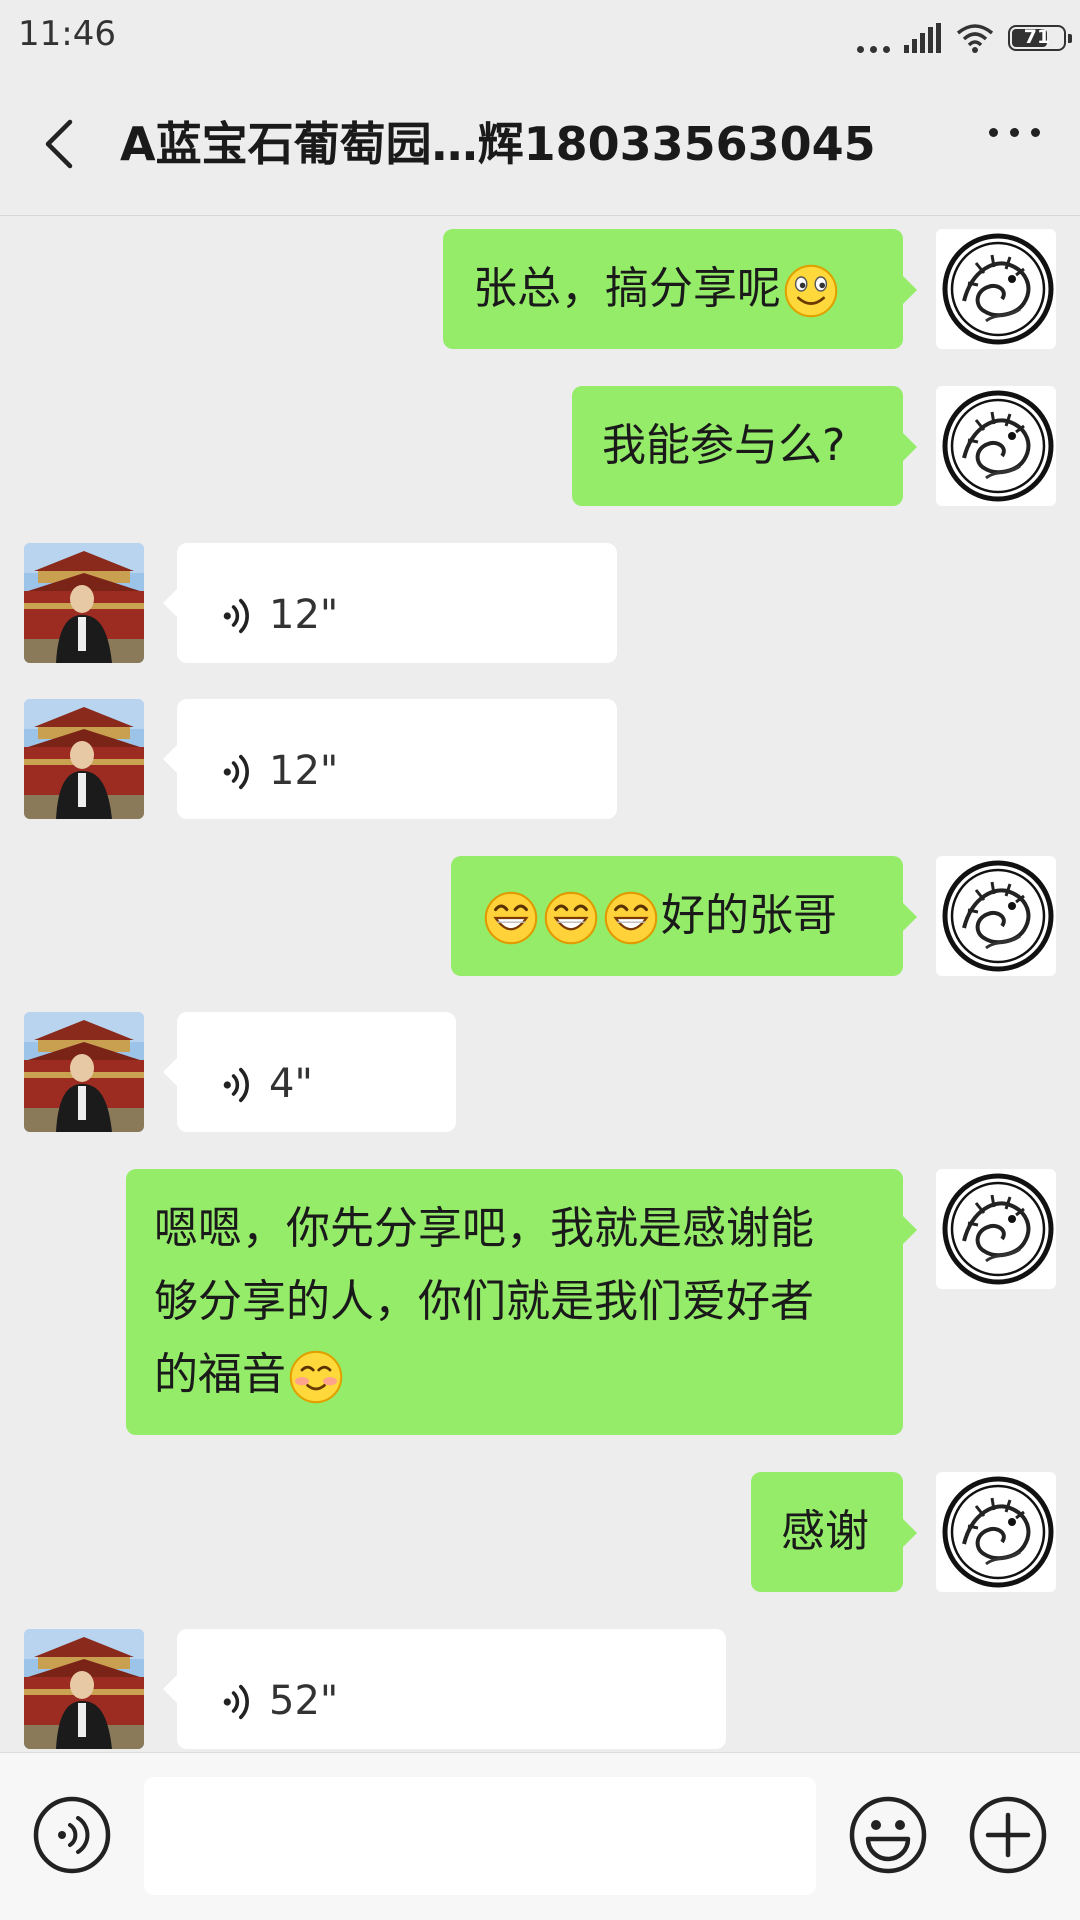  I want to click on status-bar: 11:46 71, so click(540, 37).